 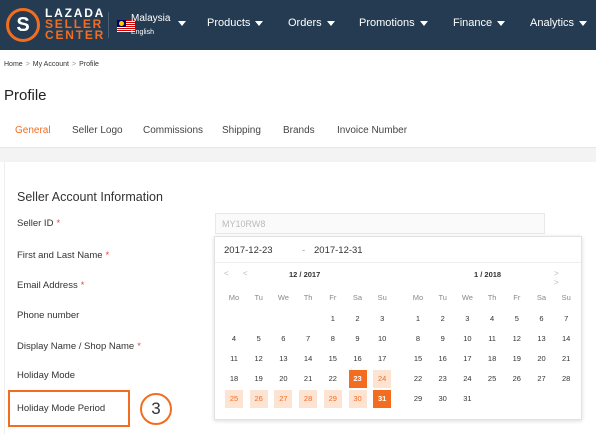 I want to click on label-seller-id: Seller ID *, so click(x=39, y=223).